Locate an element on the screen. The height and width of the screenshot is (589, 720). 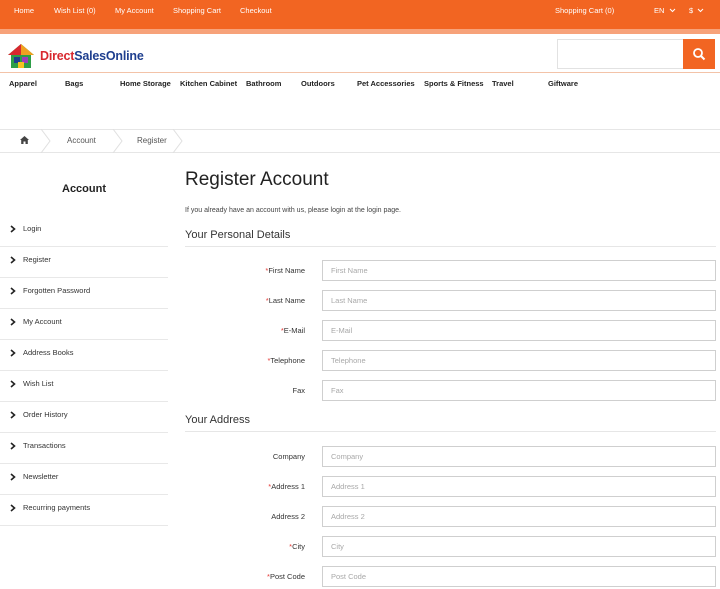
breadcrumb-register: Register is located at coordinates (152, 141).